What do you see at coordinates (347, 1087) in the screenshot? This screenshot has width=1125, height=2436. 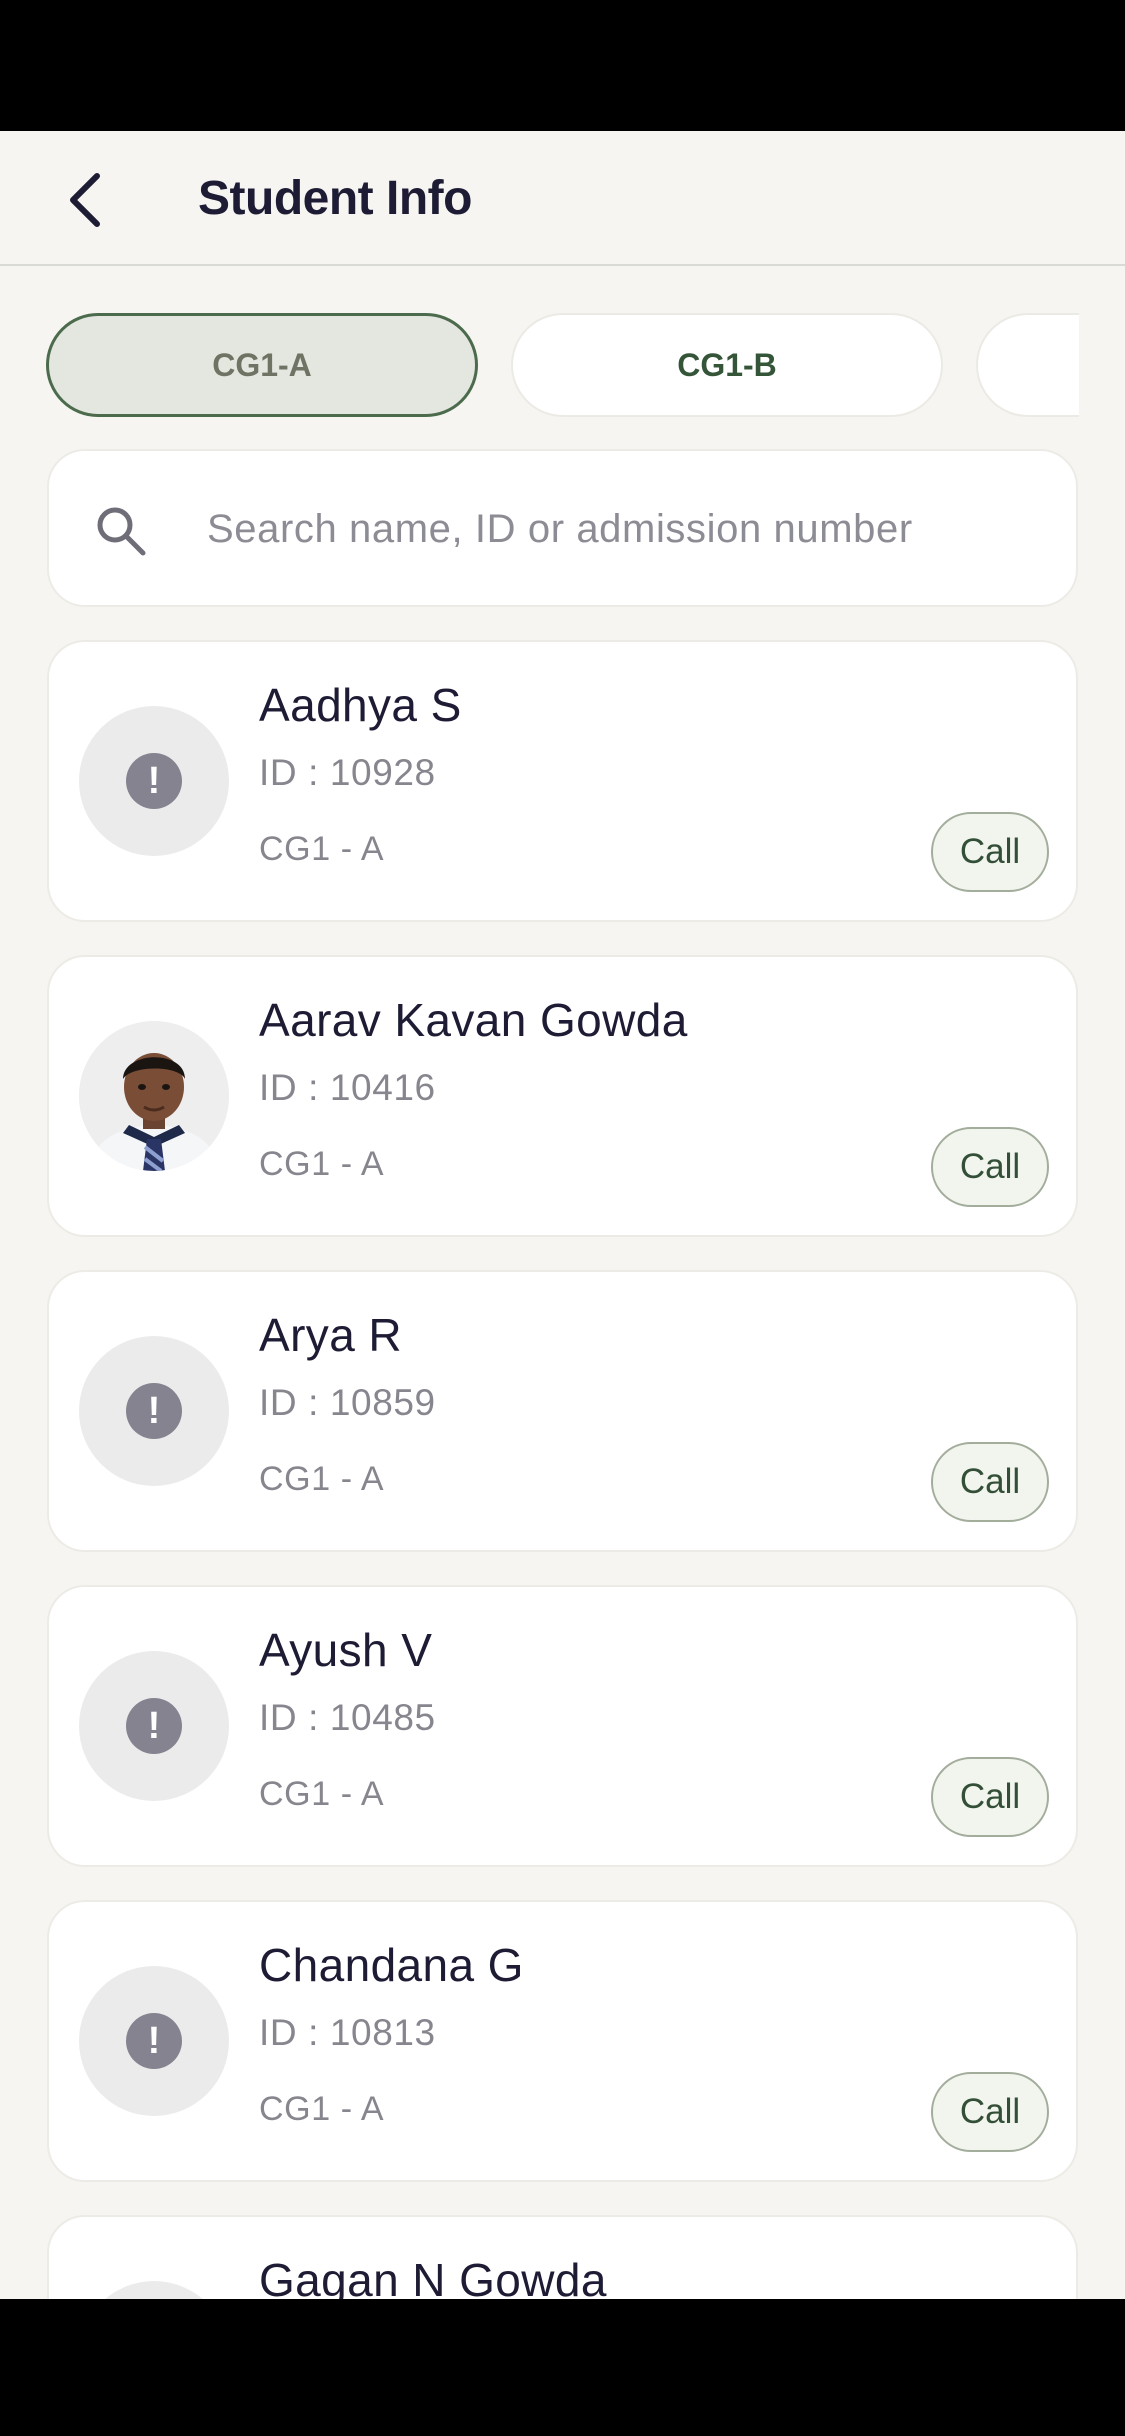 I see `student-id: ID : 10416` at bounding box center [347, 1087].